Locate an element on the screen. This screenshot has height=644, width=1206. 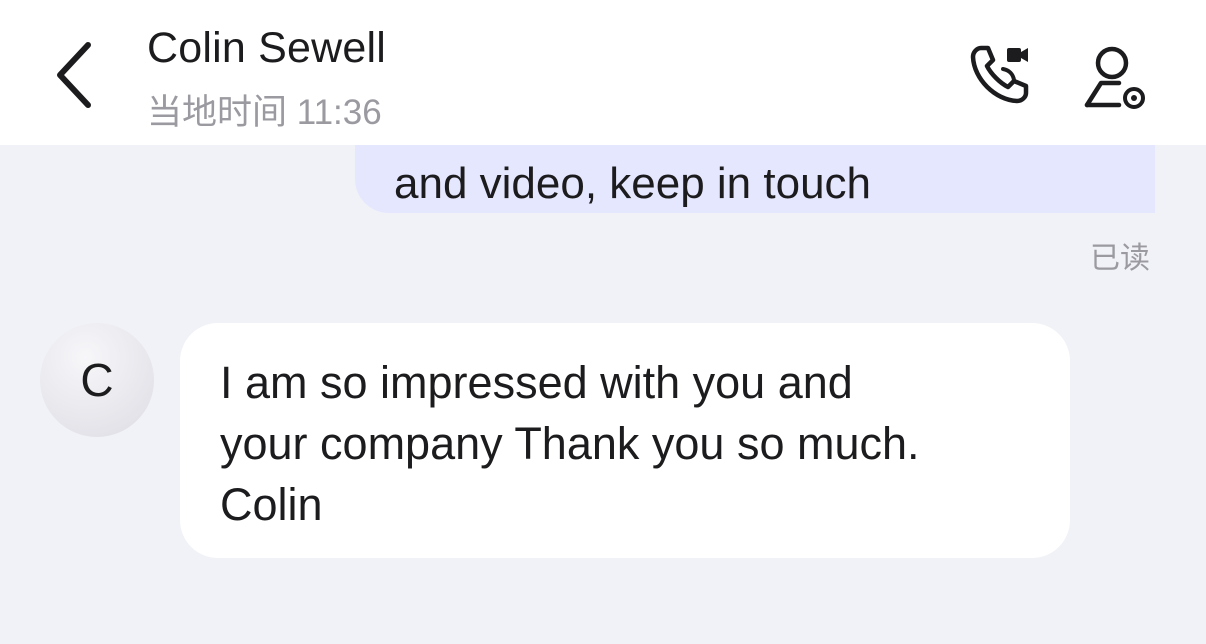
back-button is located at coordinates (75, 75).